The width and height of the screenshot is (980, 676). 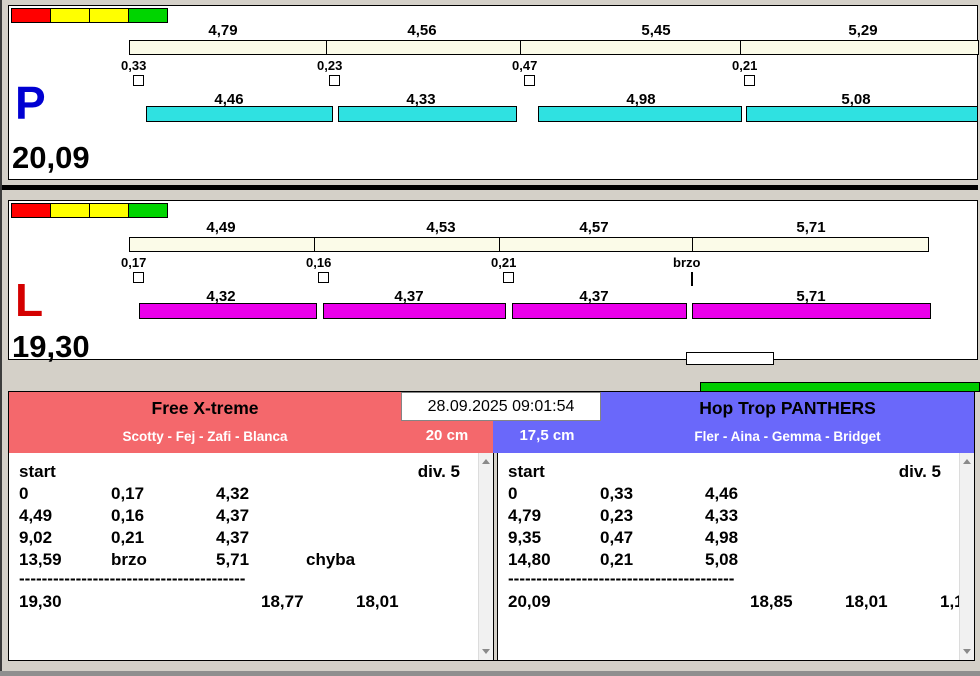 I want to click on table-row: 14,80 0,21 5,08, so click(x=623, y=559).